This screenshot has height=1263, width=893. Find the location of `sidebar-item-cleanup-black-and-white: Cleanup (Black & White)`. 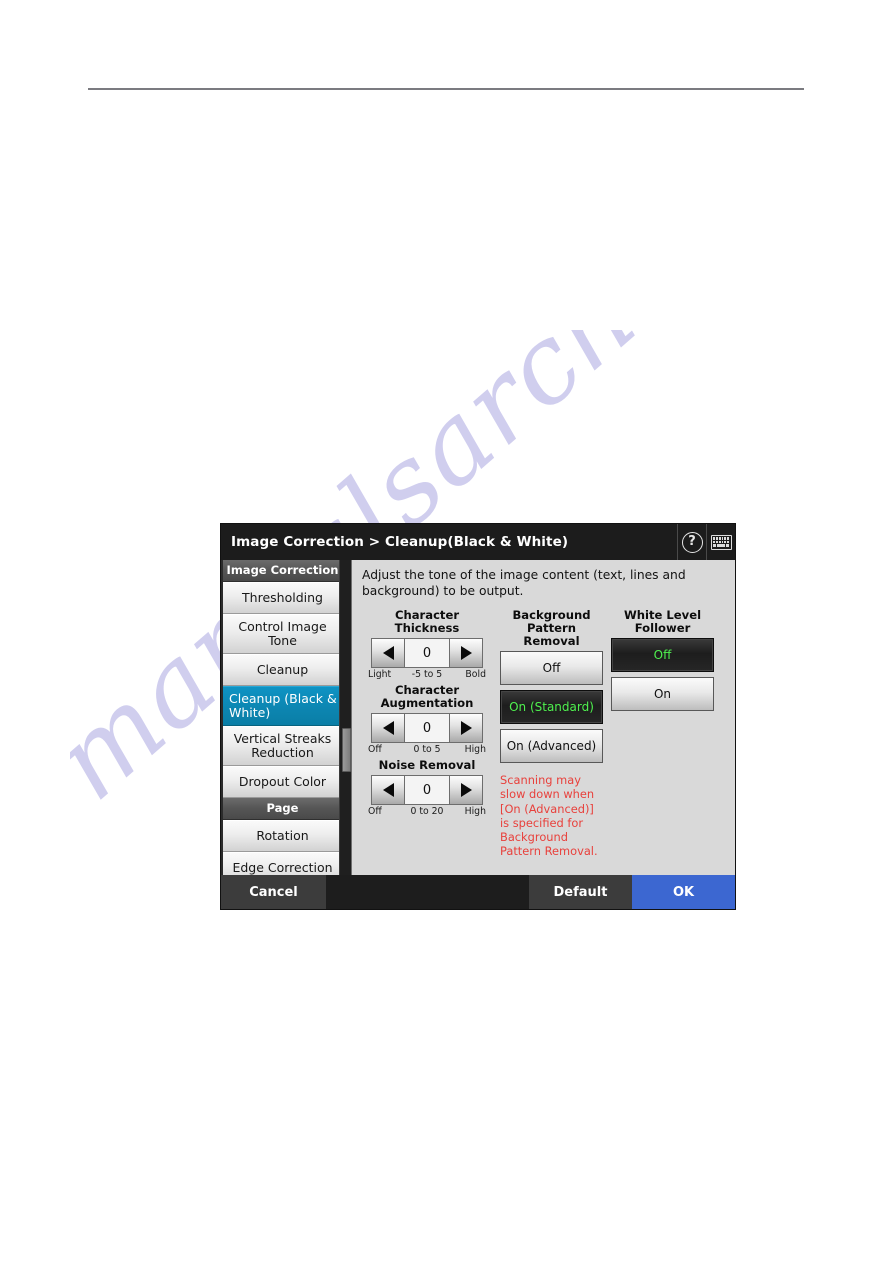

sidebar-item-cleanup-black-and-white: Cleanup (Black & White) is located at coordinates (282, 706).